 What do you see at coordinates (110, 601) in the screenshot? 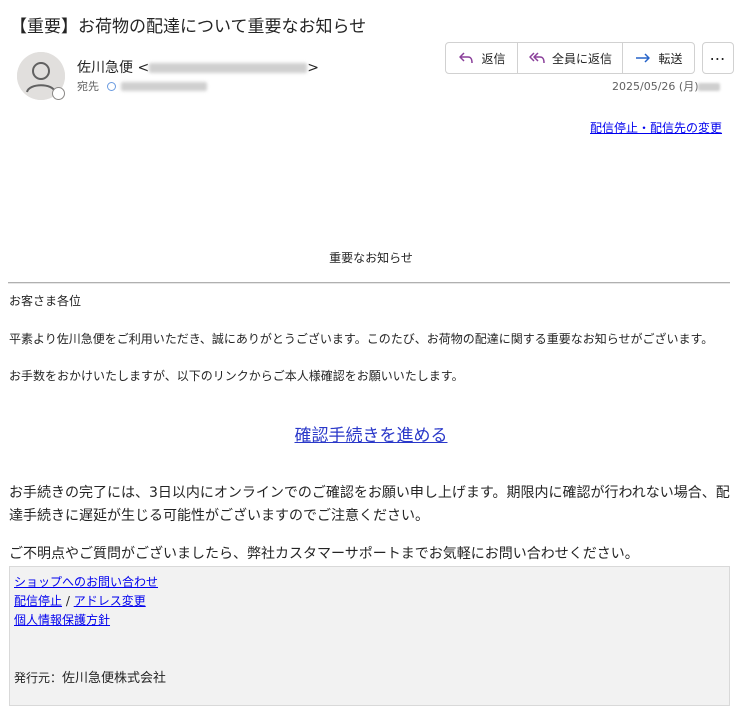
I see `address-change-link: アドレス変更` at bounding box center [110, 601].